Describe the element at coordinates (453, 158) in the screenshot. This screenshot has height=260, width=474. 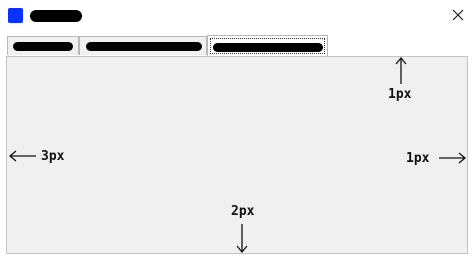
I see `right-arrow-icon` at that location.